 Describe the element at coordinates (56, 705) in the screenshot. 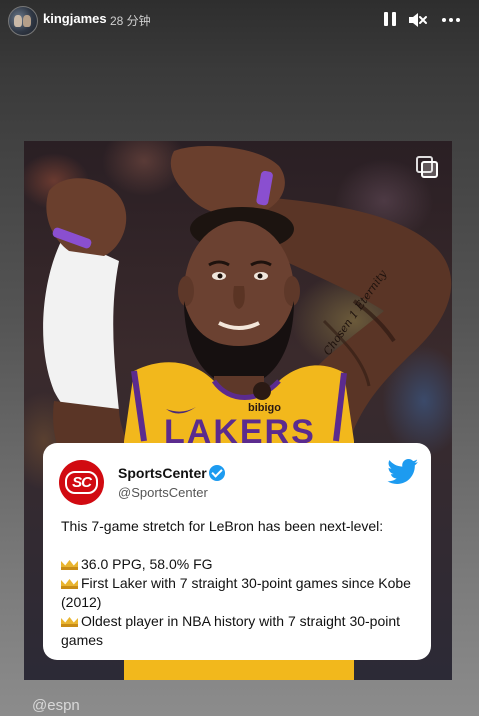

I see `photo-credit-tag: @espn` at that location.